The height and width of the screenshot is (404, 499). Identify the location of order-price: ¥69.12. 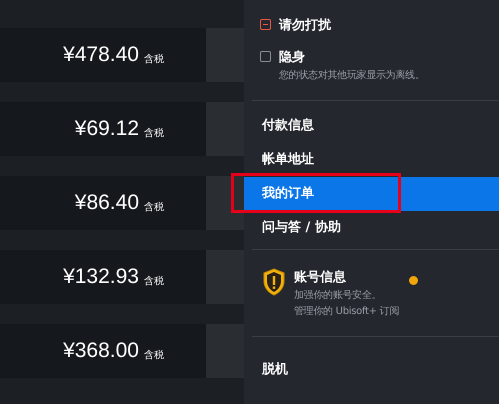
(106, 129).